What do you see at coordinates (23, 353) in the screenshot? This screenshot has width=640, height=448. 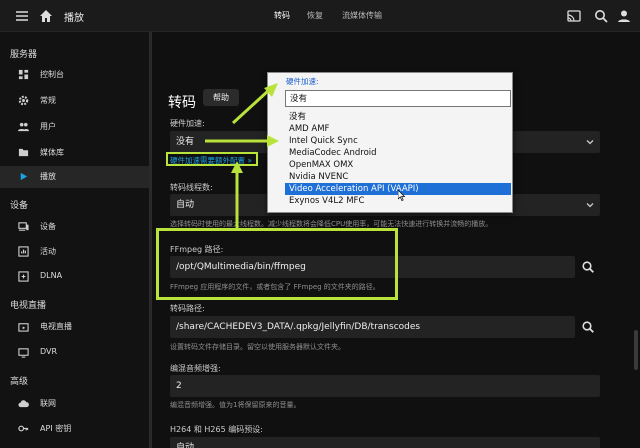 I see `dvr-icon` at bounding box center [23, 353].